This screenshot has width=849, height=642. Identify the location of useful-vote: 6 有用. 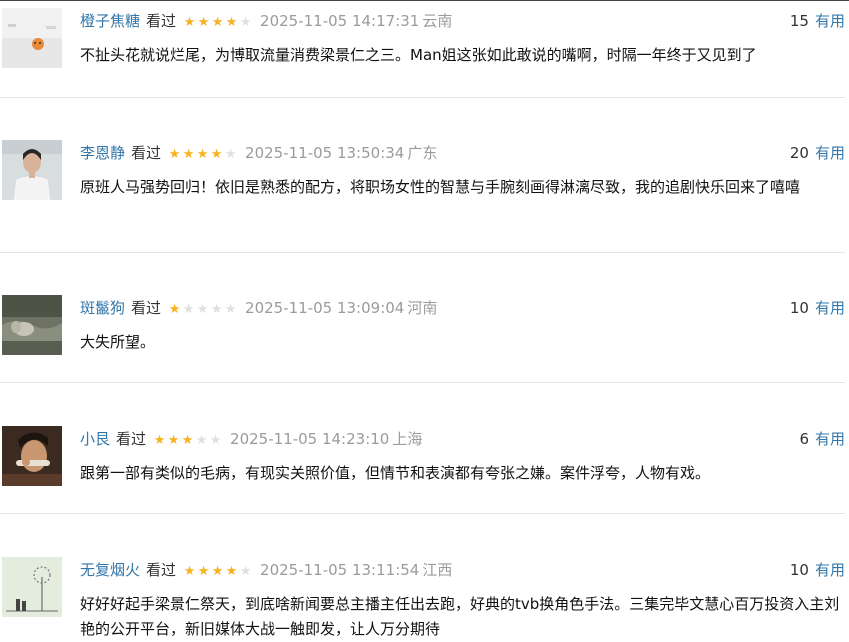
(822, 439).